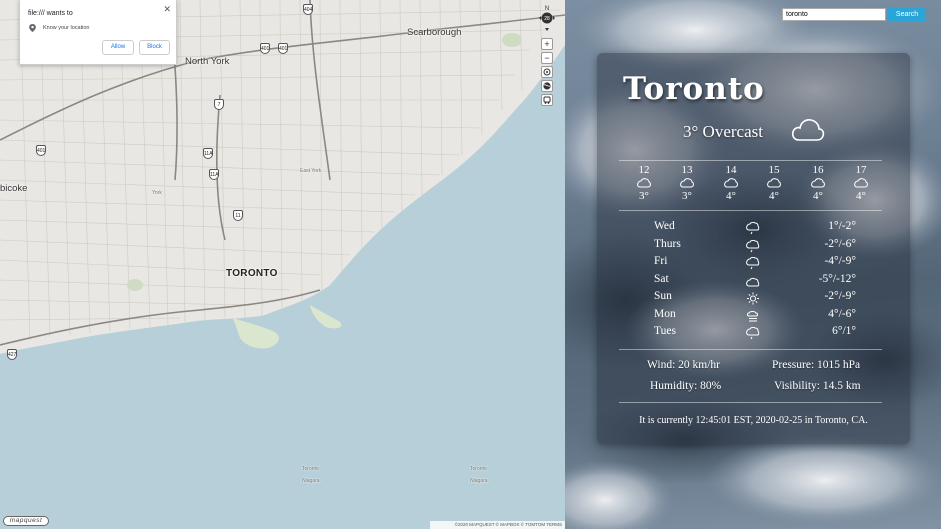 This screenshot has height=529, width=941. I want to click on search-button: Search, so click(907, 14).